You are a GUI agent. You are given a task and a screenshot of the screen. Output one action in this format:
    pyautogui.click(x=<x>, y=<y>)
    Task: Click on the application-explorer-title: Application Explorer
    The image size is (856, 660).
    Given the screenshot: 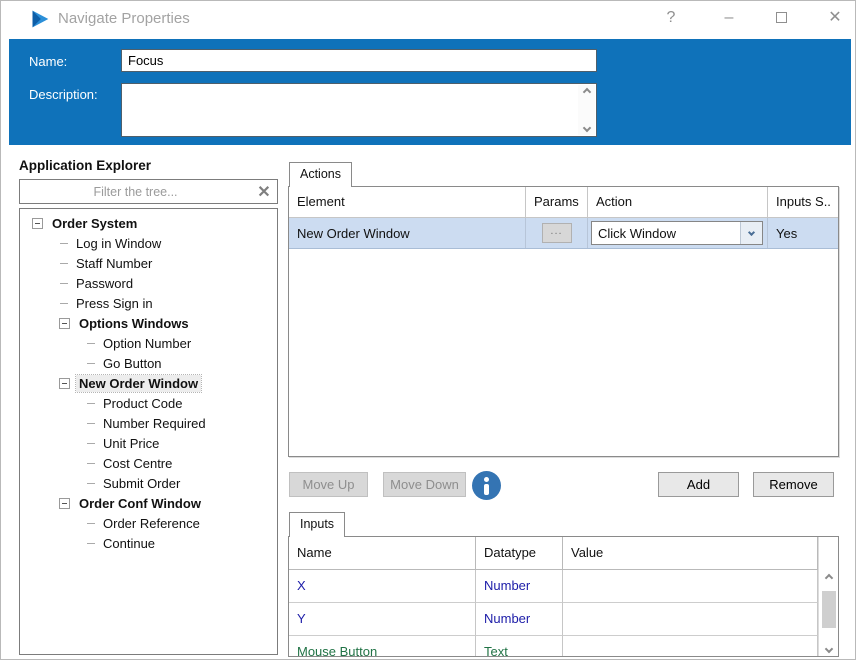 What is the action you would take?
    pyautogui.click(x=85, y=165)
    